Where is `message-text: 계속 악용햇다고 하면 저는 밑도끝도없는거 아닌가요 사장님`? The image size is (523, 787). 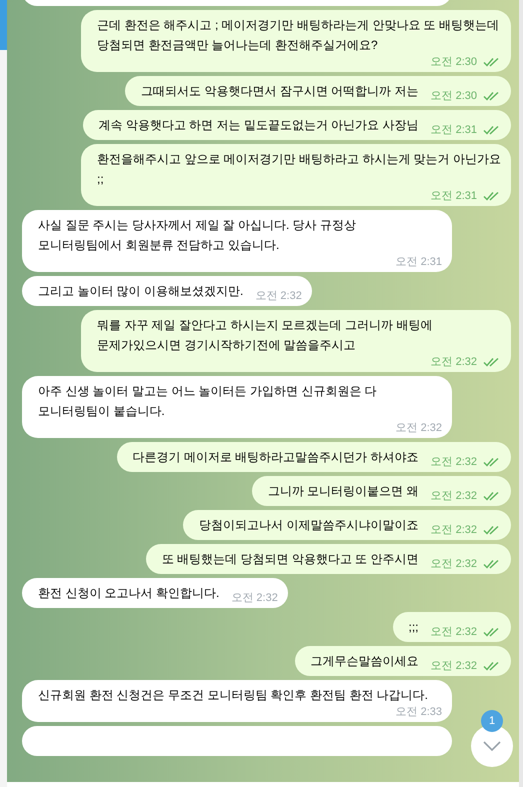 message-text: 계속 악용햇다고 하면 저는 밑도끝도없는거 아닌가요 사장님 is located at coordinates (258, 125).